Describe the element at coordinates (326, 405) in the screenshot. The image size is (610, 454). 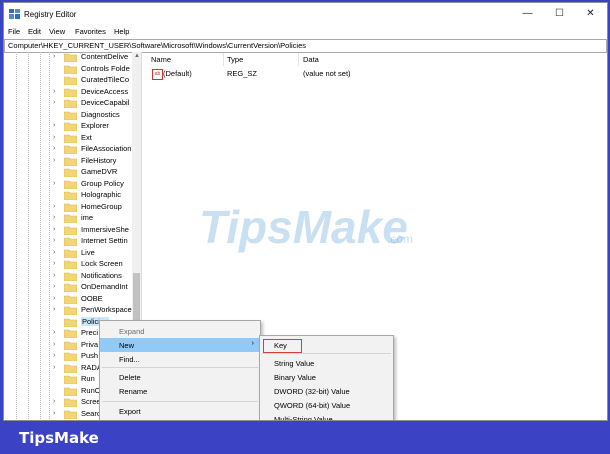
I see `new-qword-value-item: QWORD (64-bit) Value` at that location.